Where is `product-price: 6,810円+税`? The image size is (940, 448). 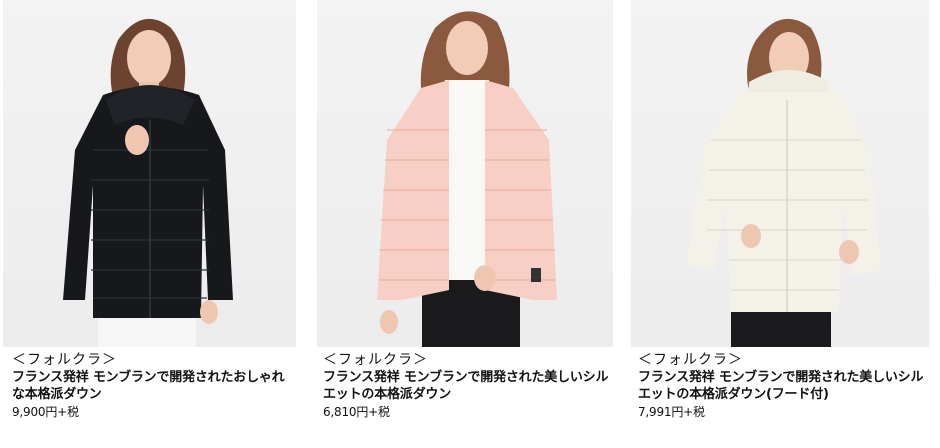 product-price: 6,810円+税 is located at coordinates (356, 412).